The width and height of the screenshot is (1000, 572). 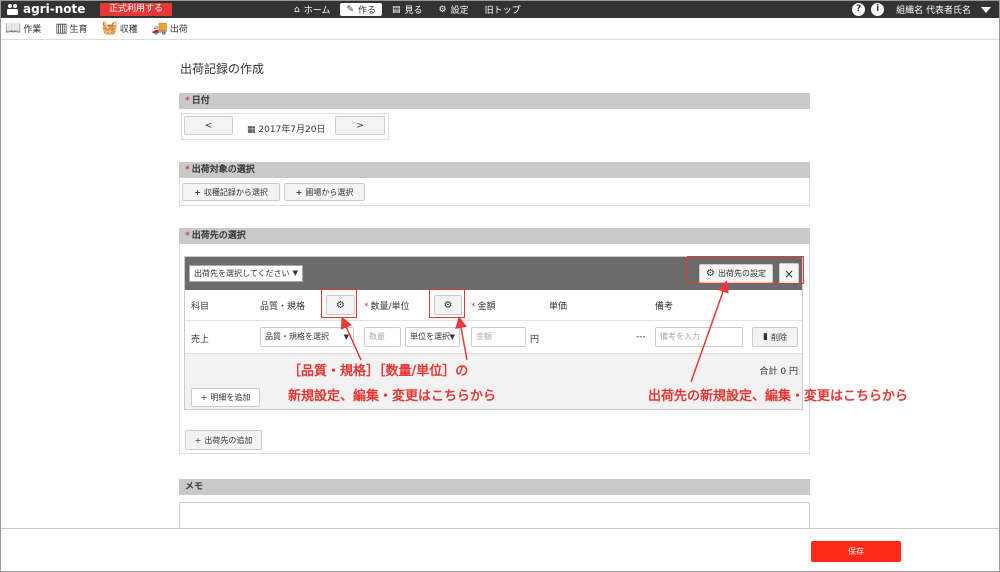 What do you see at coordinates (382, 337) in the screenshot?
I see `quantity-input: 数量` at bounding box center [382, 337].